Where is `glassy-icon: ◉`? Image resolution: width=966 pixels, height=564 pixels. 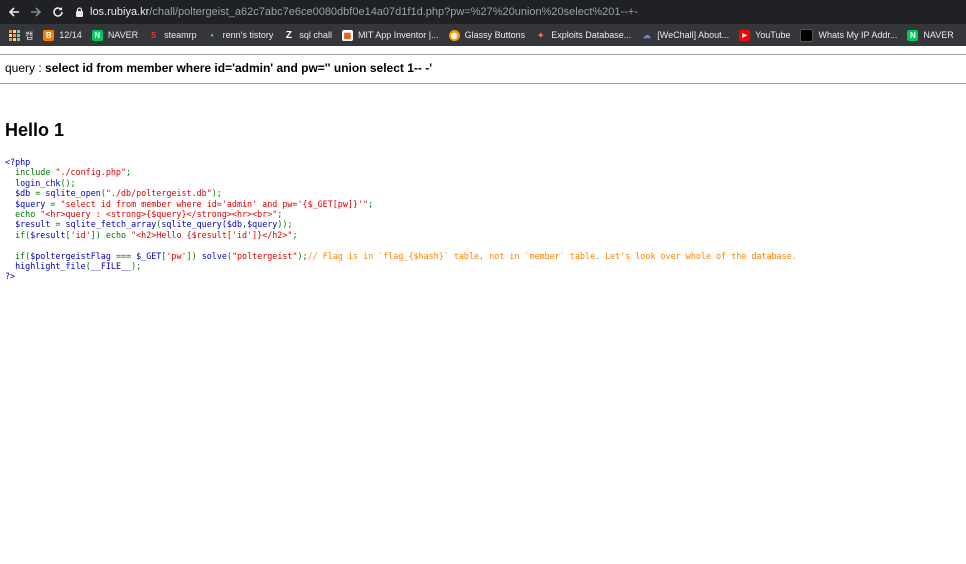
glassy-icon: ◉ is located at coordinates (454, 35).